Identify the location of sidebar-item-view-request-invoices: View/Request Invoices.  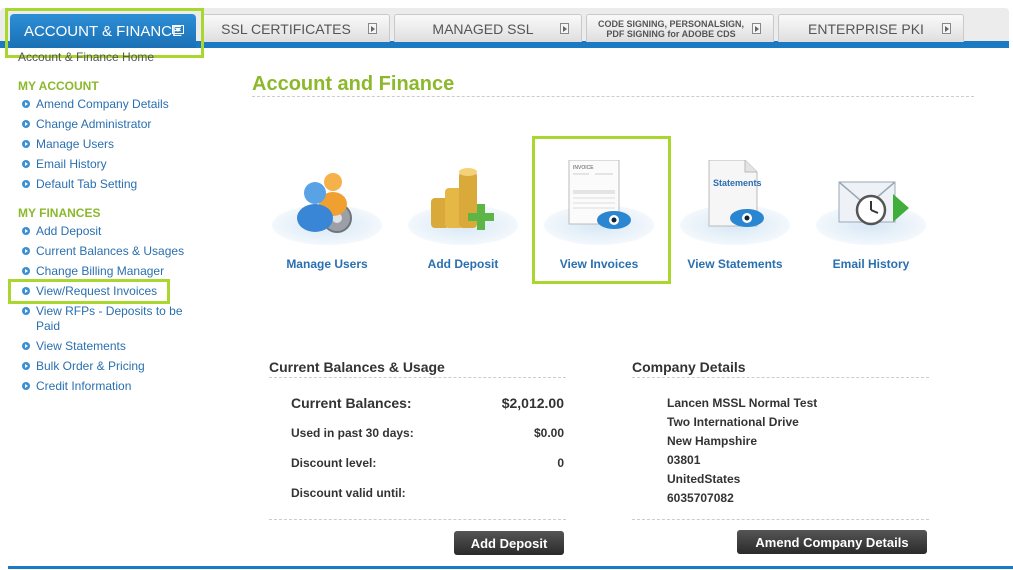
(89, 291).